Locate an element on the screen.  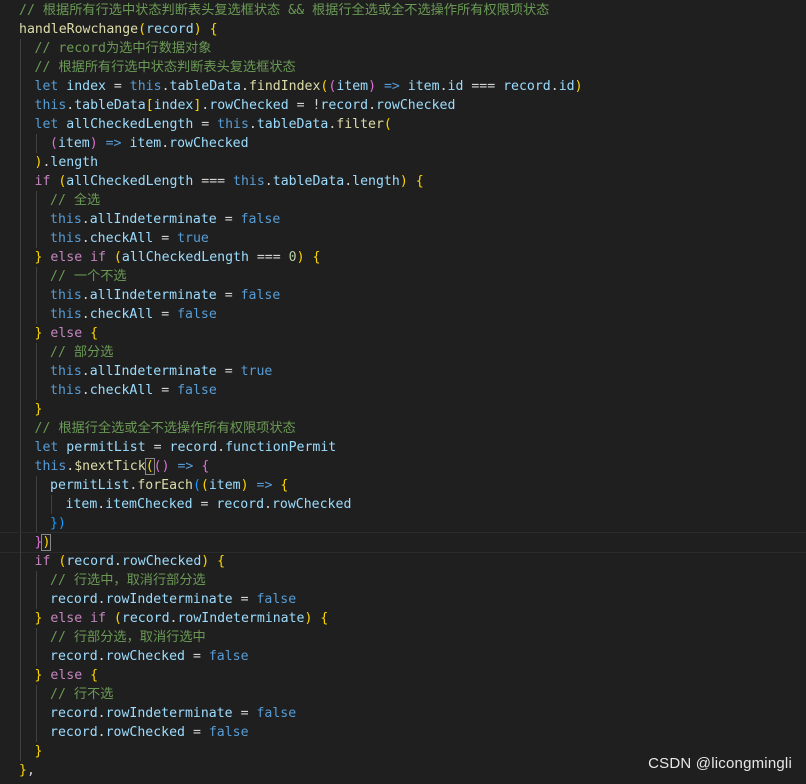
code-line: // 一个不选 is located at coordinates (403, 276).